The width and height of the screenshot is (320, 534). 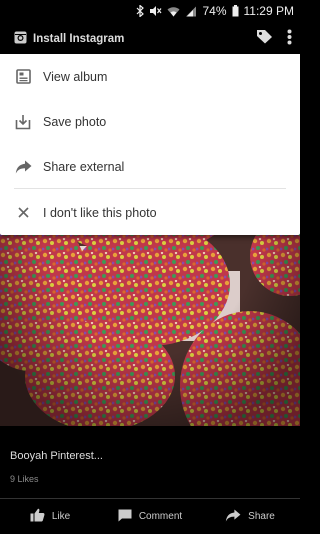 I want to click on clock: 11:29 PM, so click(x=268, y=11).